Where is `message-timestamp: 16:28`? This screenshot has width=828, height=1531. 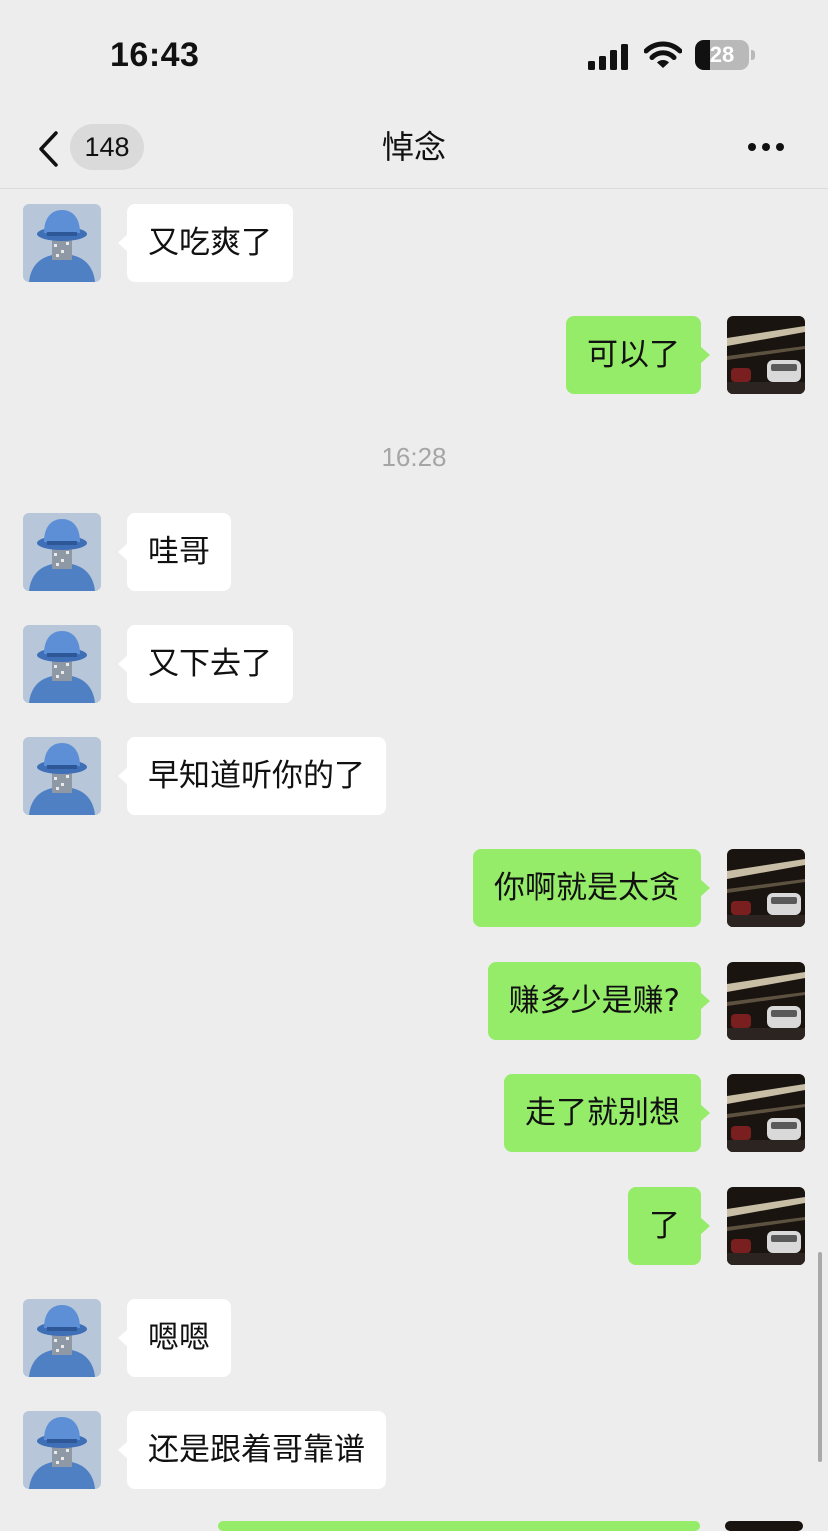
message-timestamp: 16:28 is located at coordinates (414, 457).